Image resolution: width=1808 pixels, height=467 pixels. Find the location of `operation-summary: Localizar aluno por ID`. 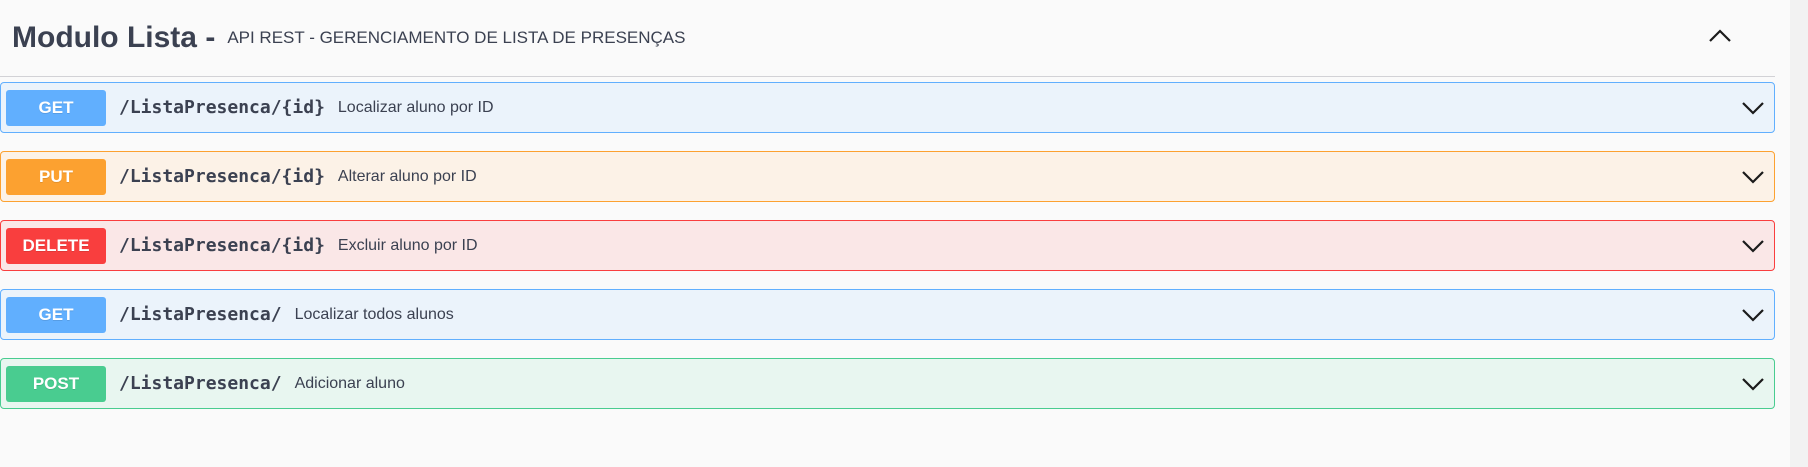

operation-summary: Localizar aluno por ID is located at coordinates (415, 107).